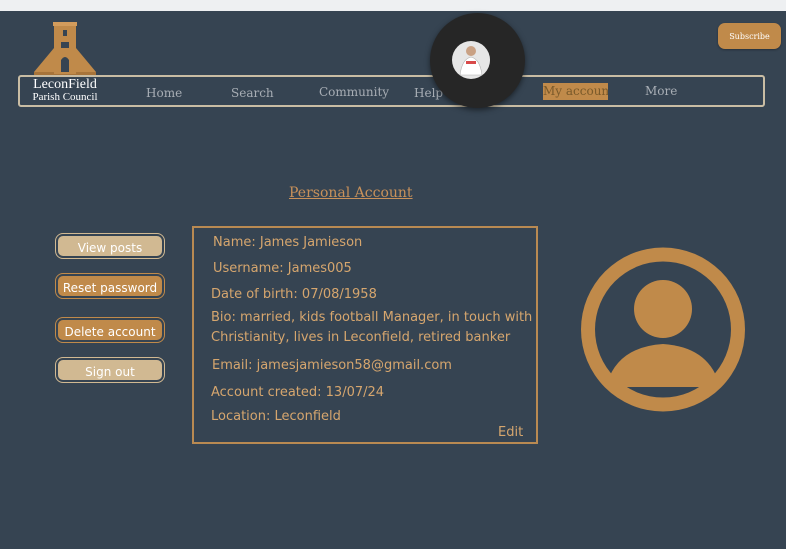 The width and height of the screenshot is (786, 549). I want to click on profile-dob: Date of birth: 07/08/1958, so click(294, 294).